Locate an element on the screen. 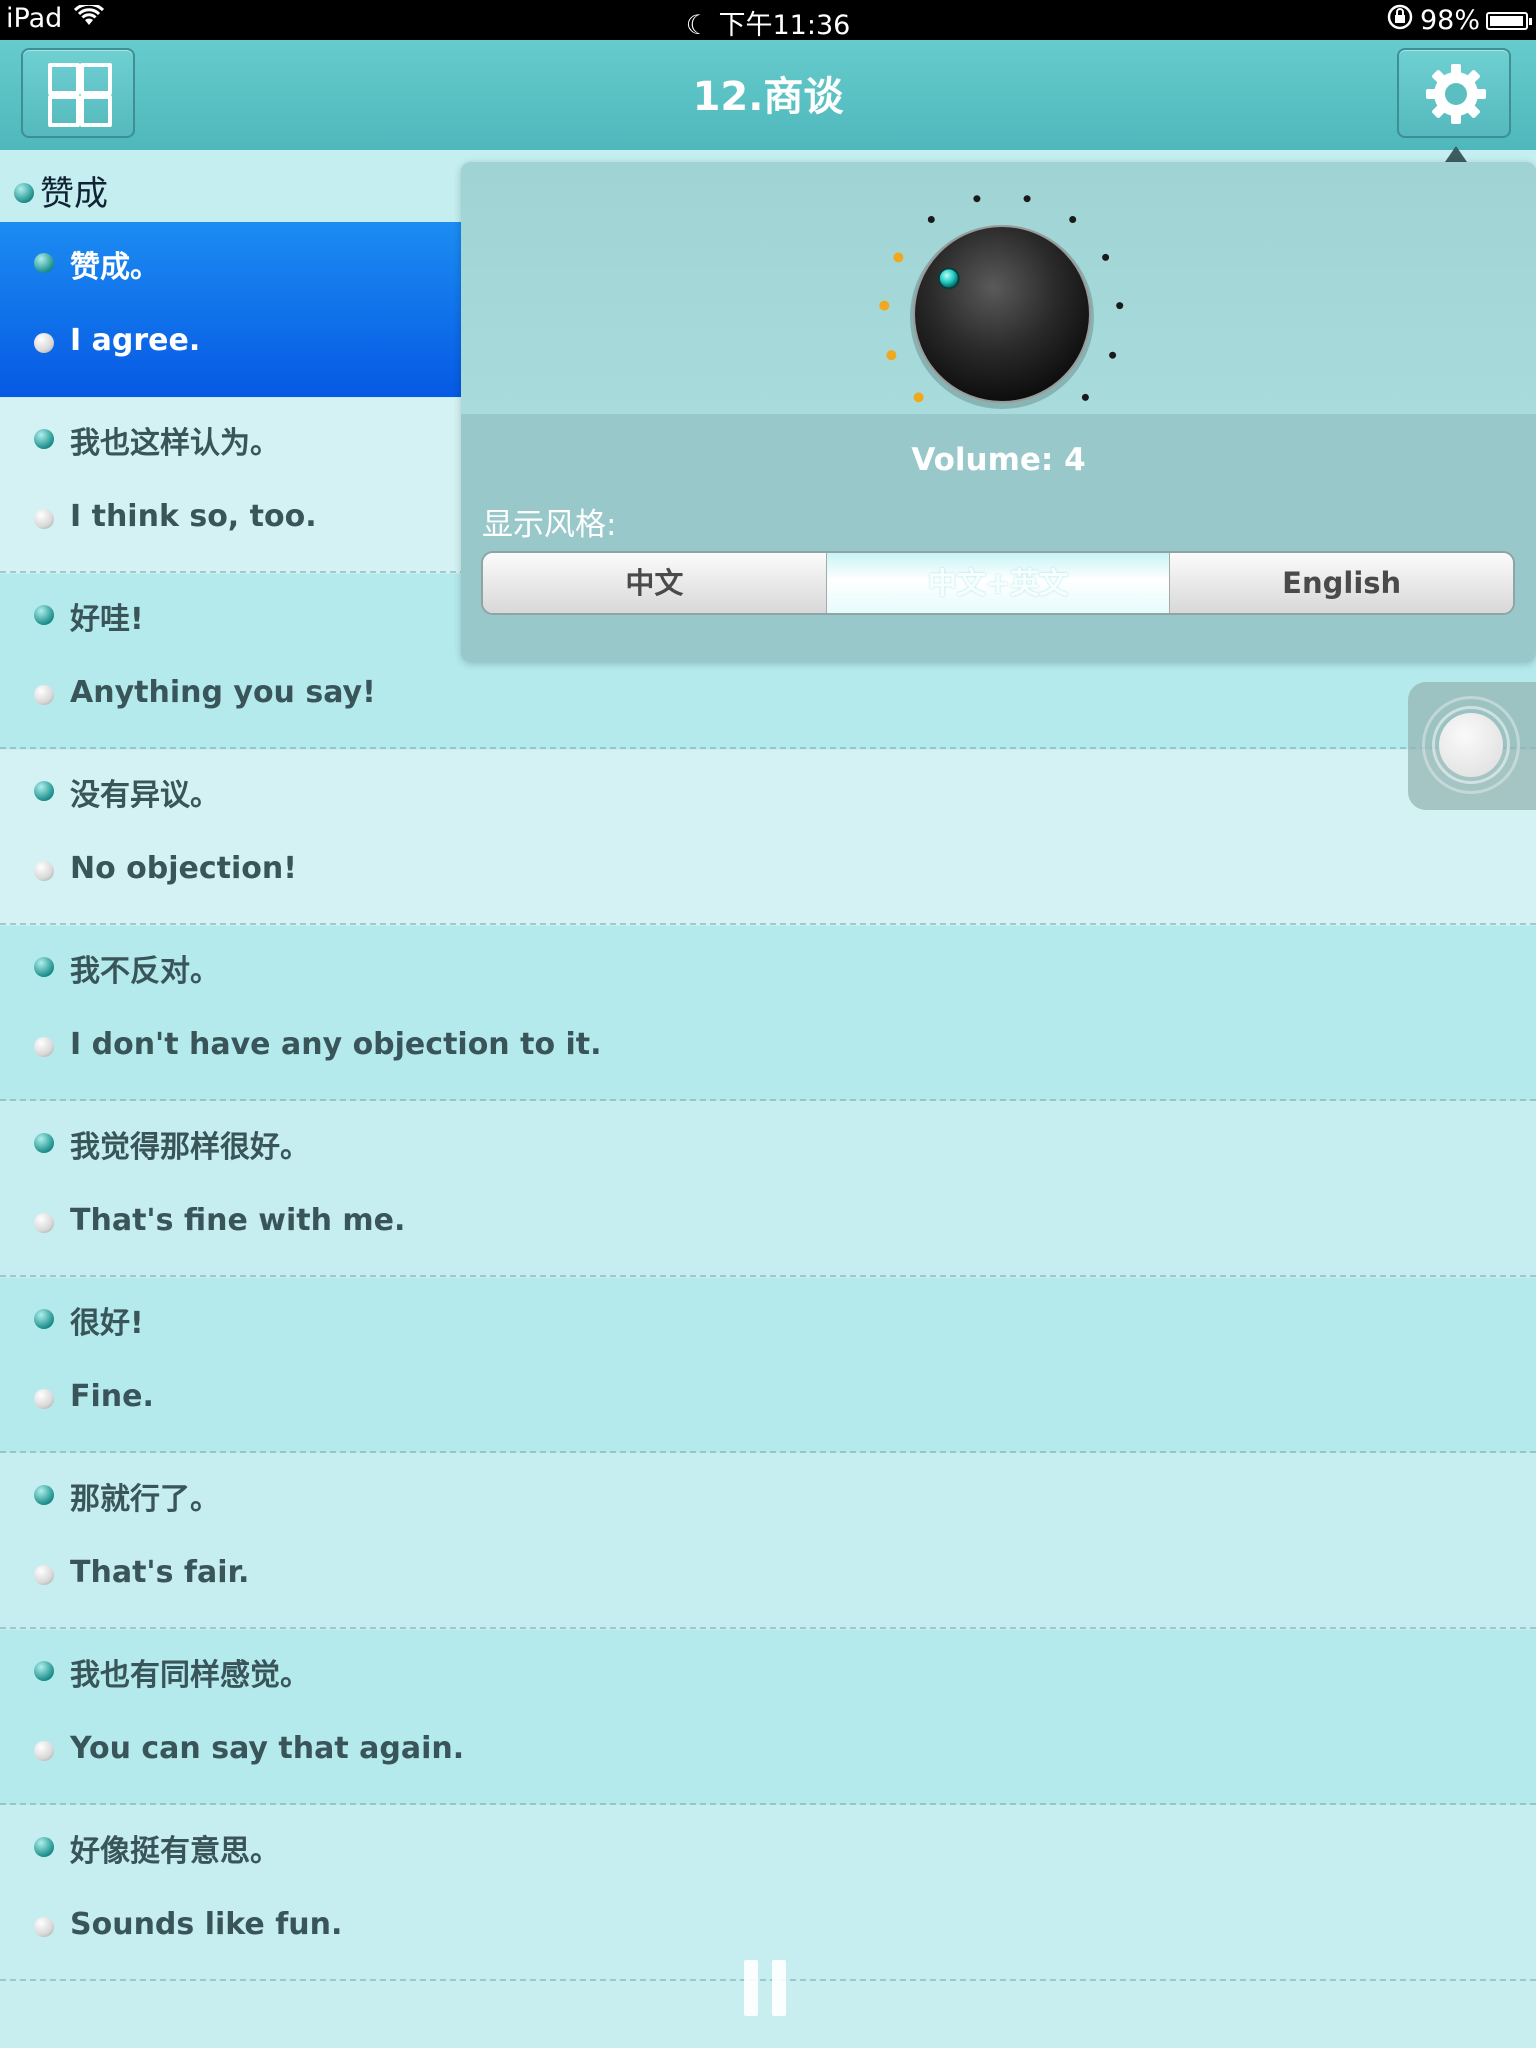 The width and height of the screenshot is (1536, 2048). english-text: Anything you say! is located at coordinates (223, 692).